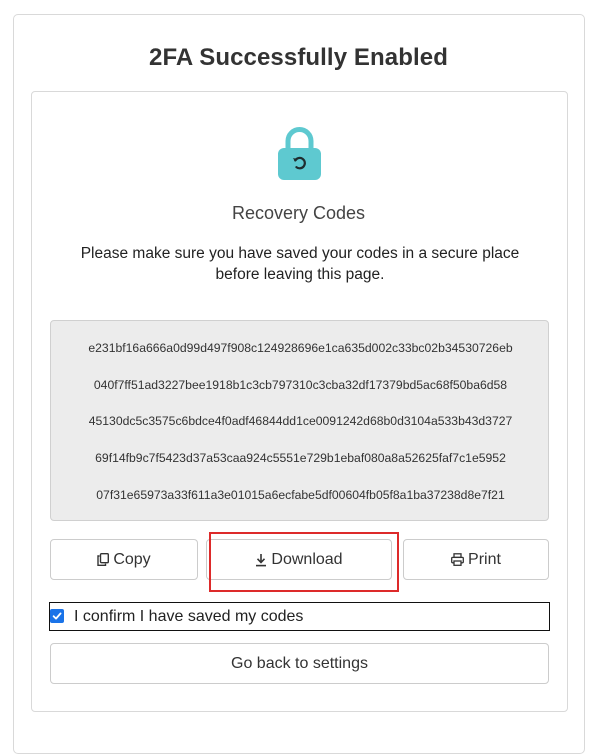  Describe the element at coordinates (132, 559) in the screenshot. I see `copy-button-label: Copy` at that location.